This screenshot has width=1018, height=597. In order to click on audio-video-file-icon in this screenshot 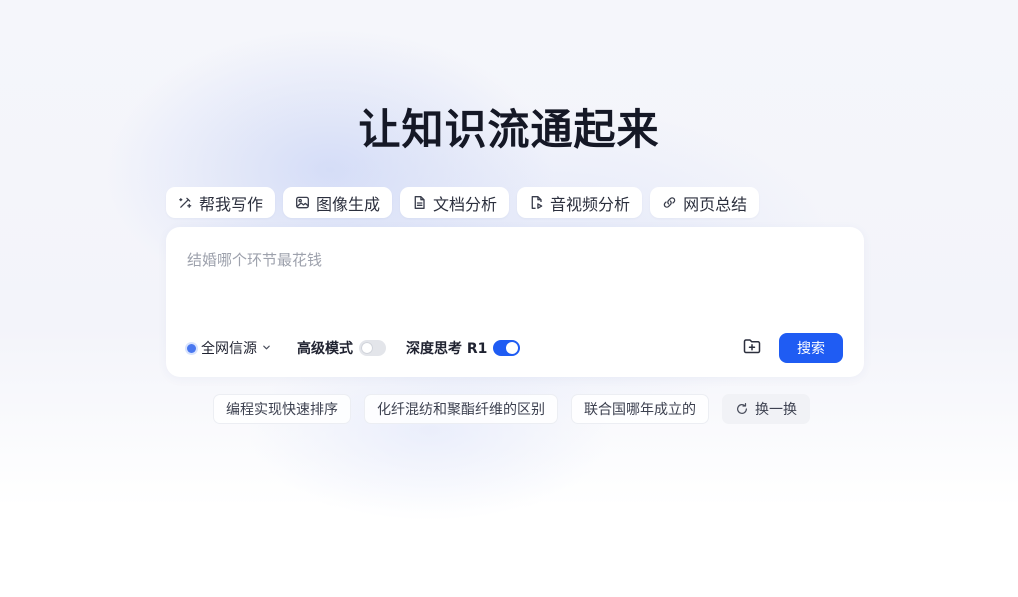, I will do `click(536, 202)`.